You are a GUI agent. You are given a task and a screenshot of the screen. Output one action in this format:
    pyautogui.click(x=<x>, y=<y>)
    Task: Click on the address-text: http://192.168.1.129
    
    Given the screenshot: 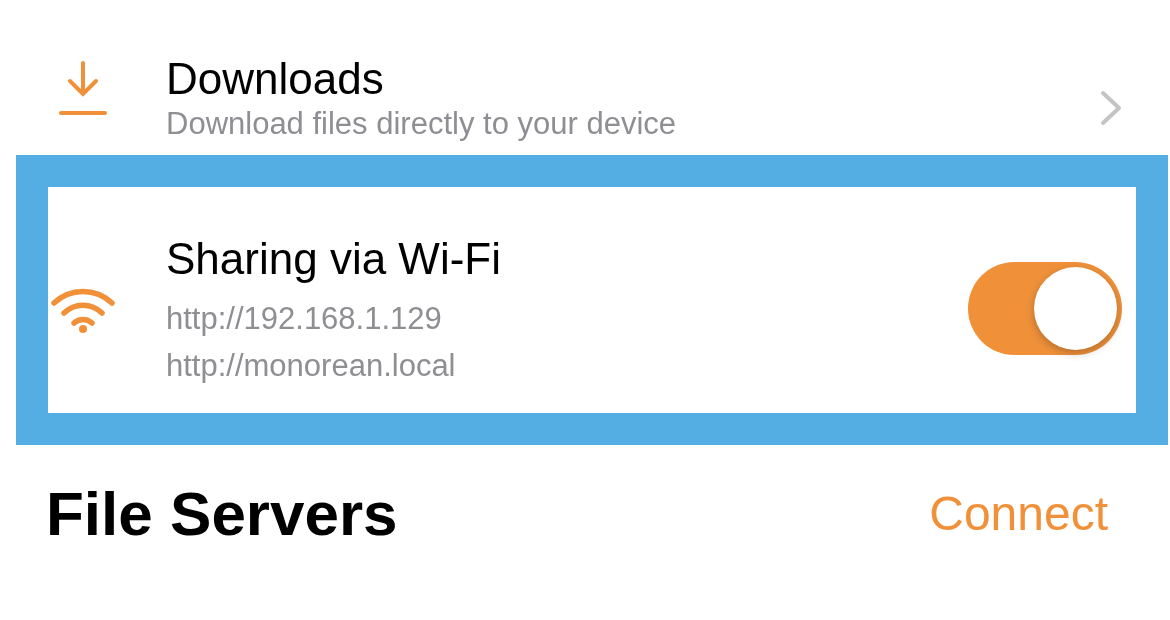 What is the action you would take?
    pyautogui.click(x=304, y=319)
    